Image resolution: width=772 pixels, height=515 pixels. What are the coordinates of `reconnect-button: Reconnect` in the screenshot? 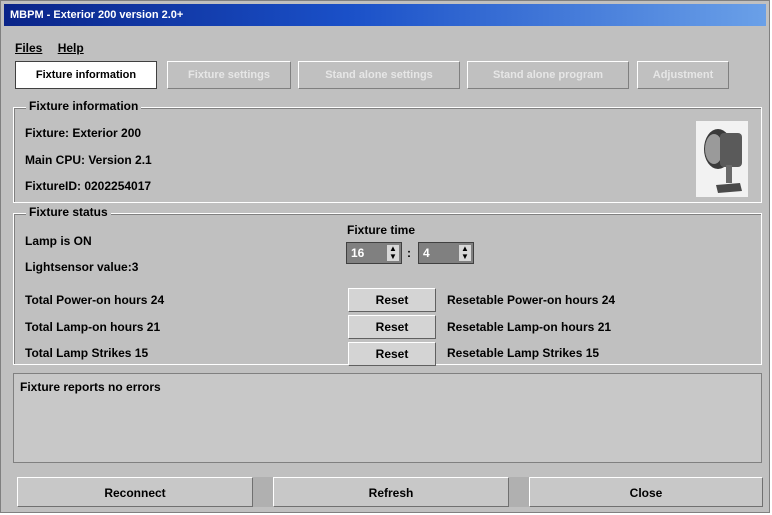 It's located at (135, 492).